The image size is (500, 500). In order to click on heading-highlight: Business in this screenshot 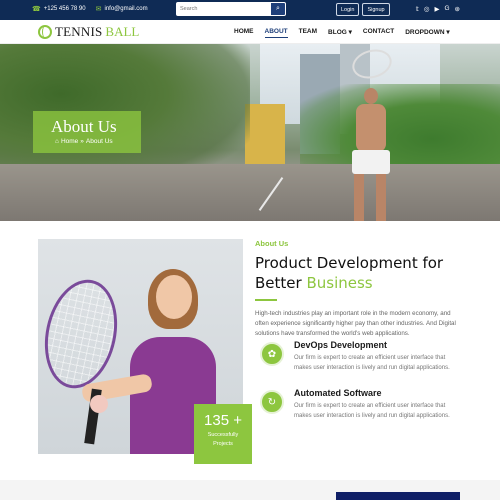, I will do `click(339, 283)`.